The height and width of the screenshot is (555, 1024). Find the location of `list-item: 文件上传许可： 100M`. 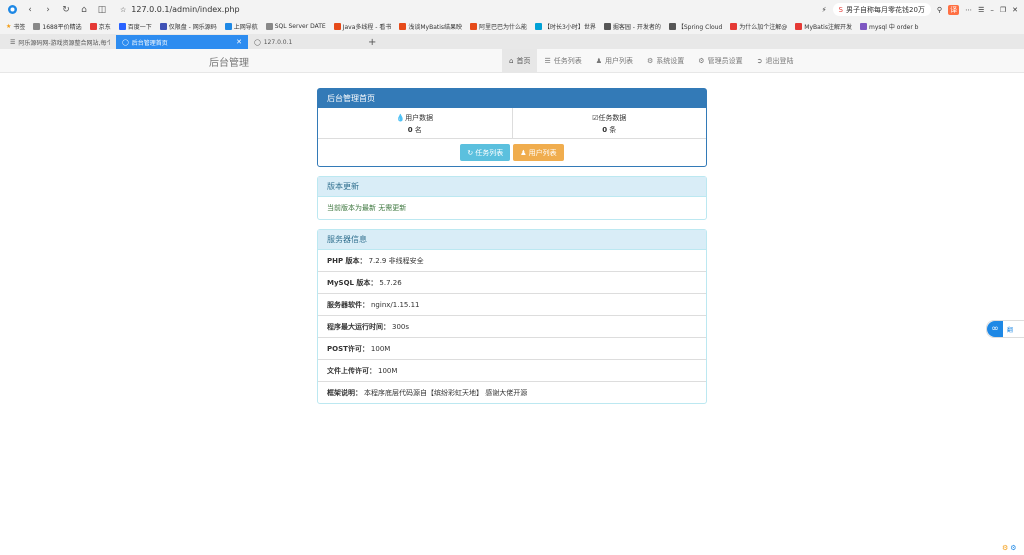

list-item: 文件上传许可： 100M is located at coordinates (512, 370).